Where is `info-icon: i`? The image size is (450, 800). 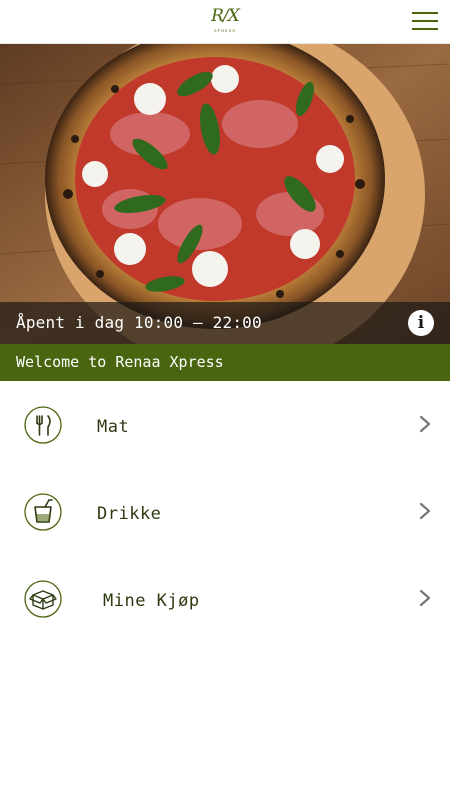
info-icon: i is located at coordinates (421, 323).